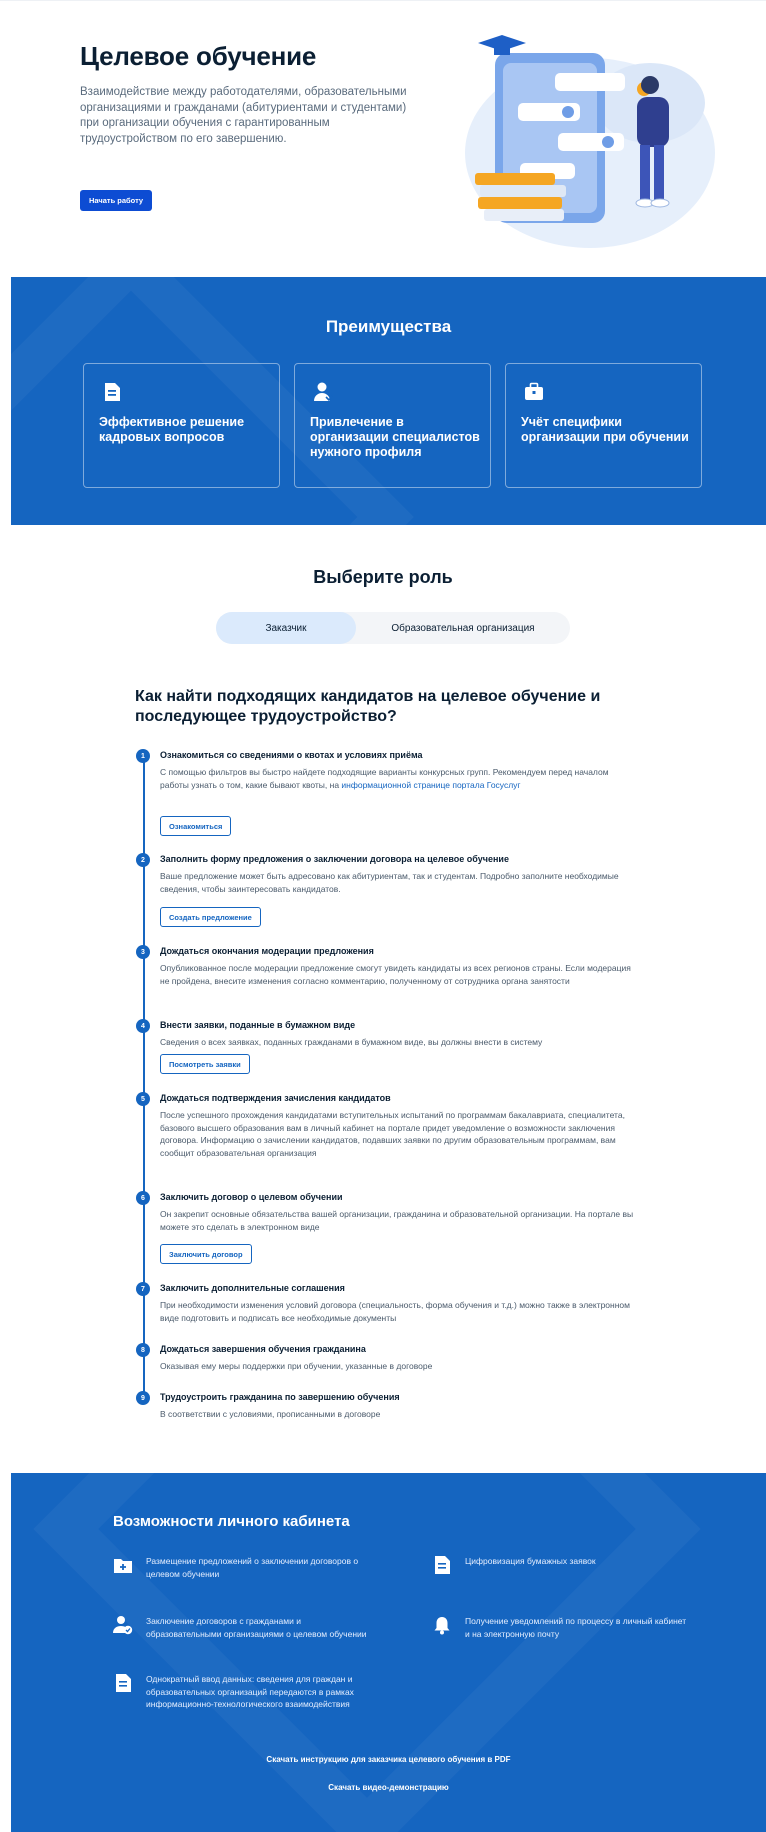 This screenshot has width=766, height=1832. I want to click on gosuslugi-info-link: информационной странице портала Госуслуг, so click(430, 785).